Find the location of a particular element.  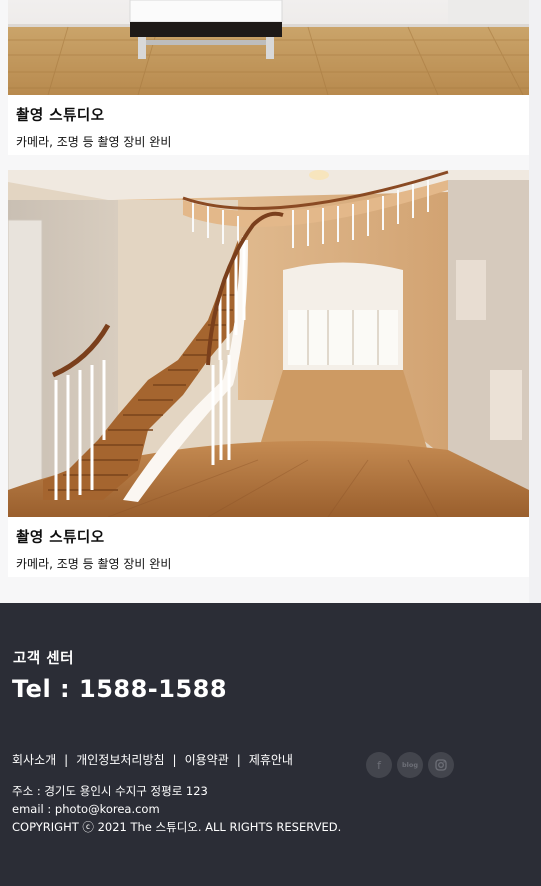

footer-links: 회사소개 | 개인정보처리방침 | 이용약관 | 제휴안내 is located at coordinates (152, 759).